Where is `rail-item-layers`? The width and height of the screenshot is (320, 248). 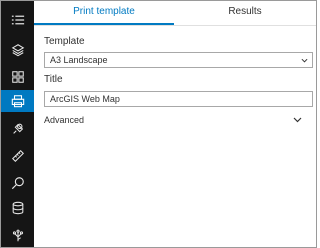
rail-item-layers is located at coordinates (17, 50).